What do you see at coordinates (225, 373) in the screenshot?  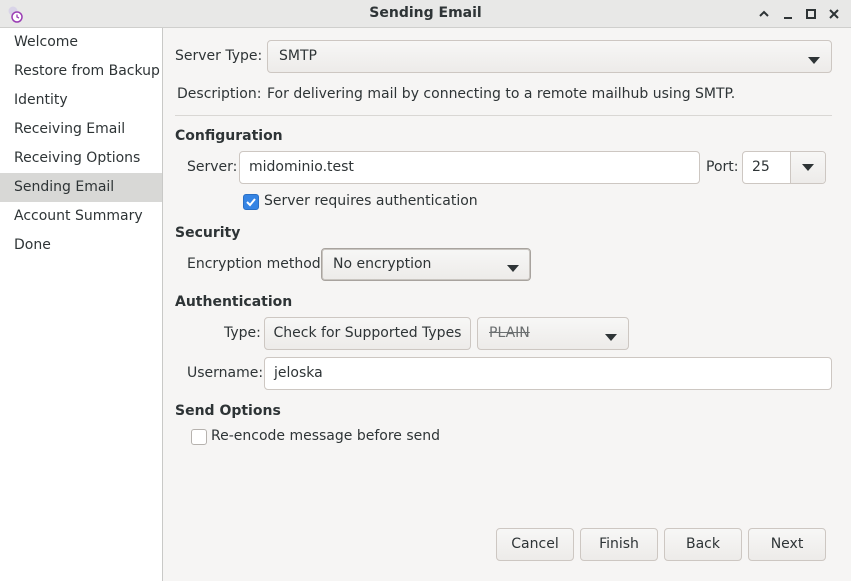 I see `username-label: Username:` at bounding box center [225, 373].